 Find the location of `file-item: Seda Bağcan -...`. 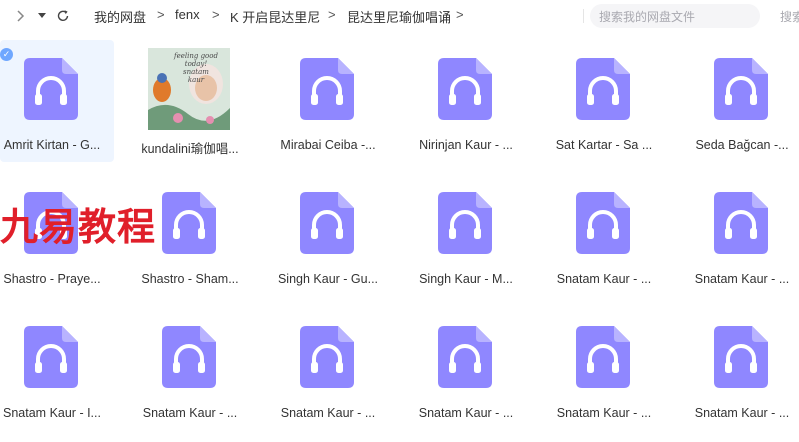

file-item: Seda Bağcan -... is located at coordinates (744, 101).